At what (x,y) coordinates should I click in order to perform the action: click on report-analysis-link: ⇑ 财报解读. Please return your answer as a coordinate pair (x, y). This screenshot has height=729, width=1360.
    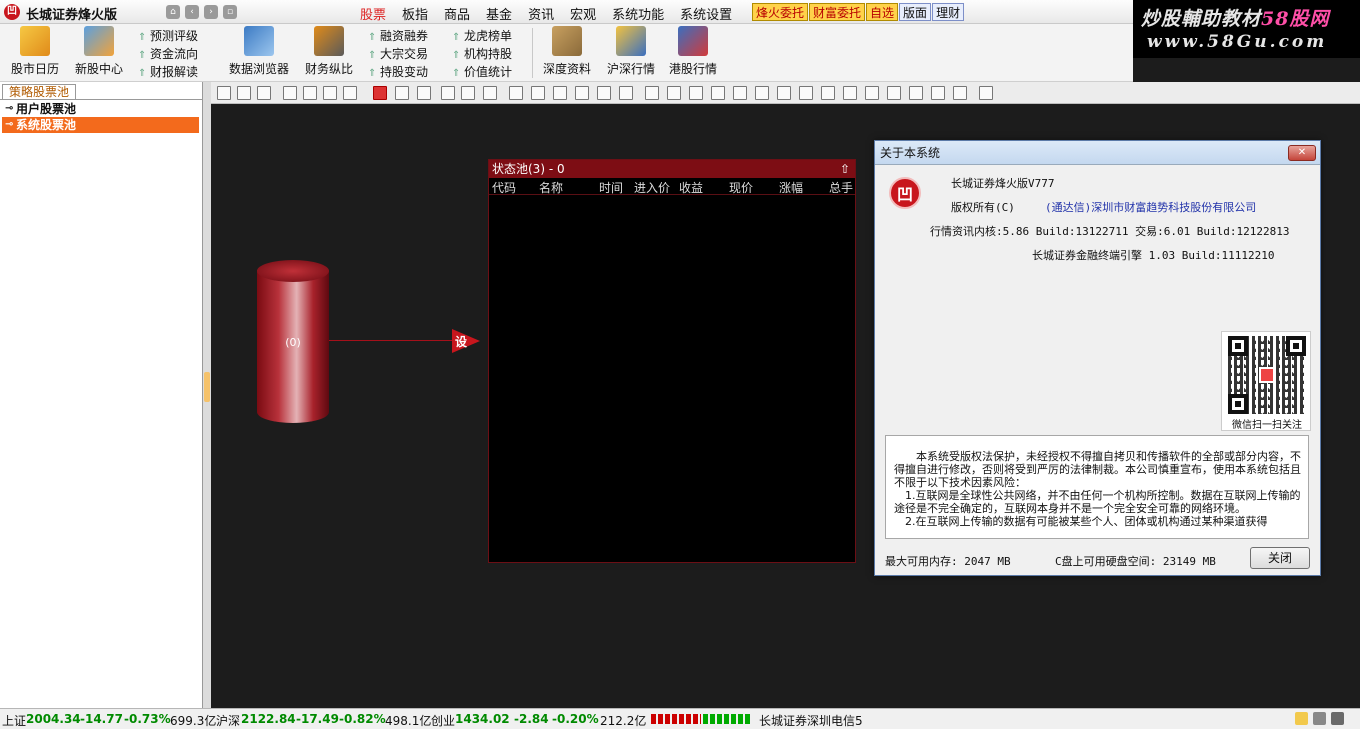
    Looking at the image, I should click on (168, 71).